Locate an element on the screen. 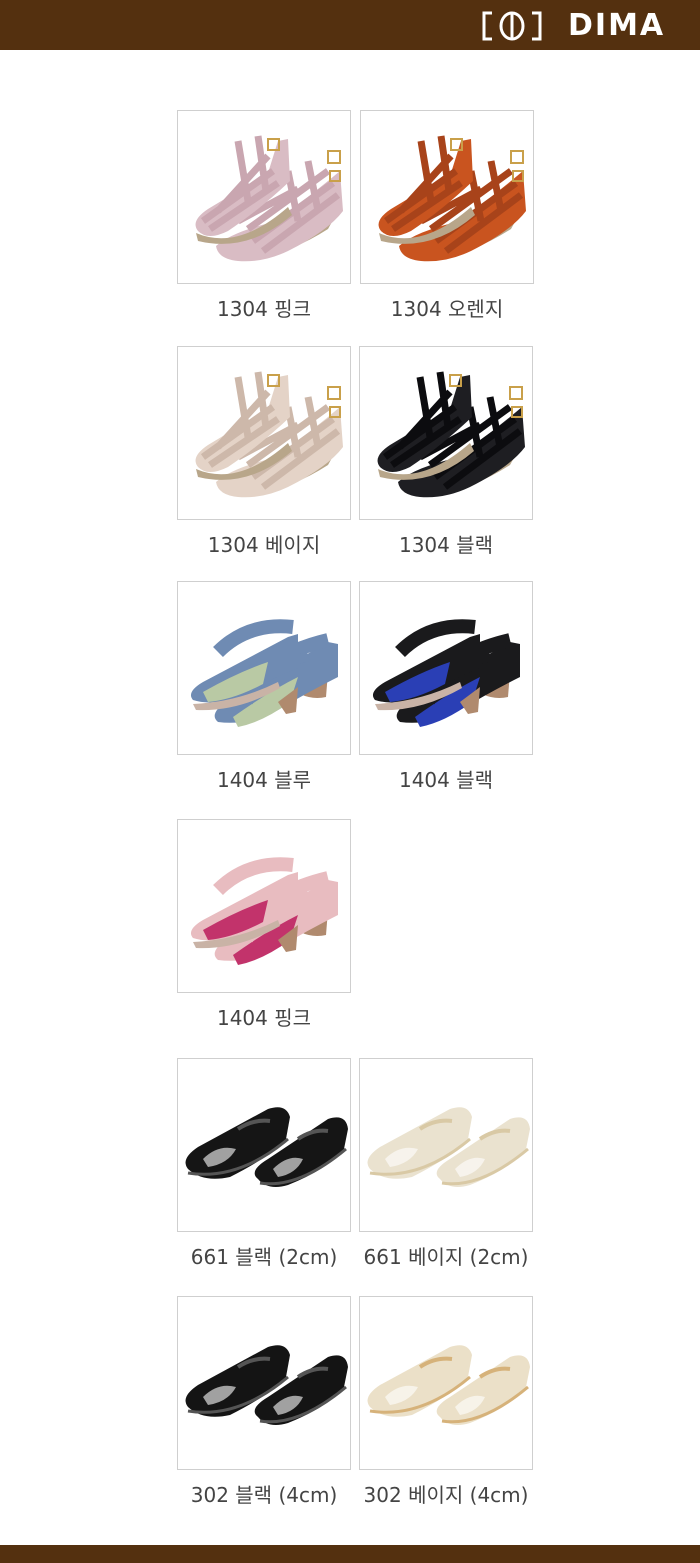 The height and width of the screenshot is (1563, 700). product-label: 1304 오렌지 is located at coordinates (447, 309).